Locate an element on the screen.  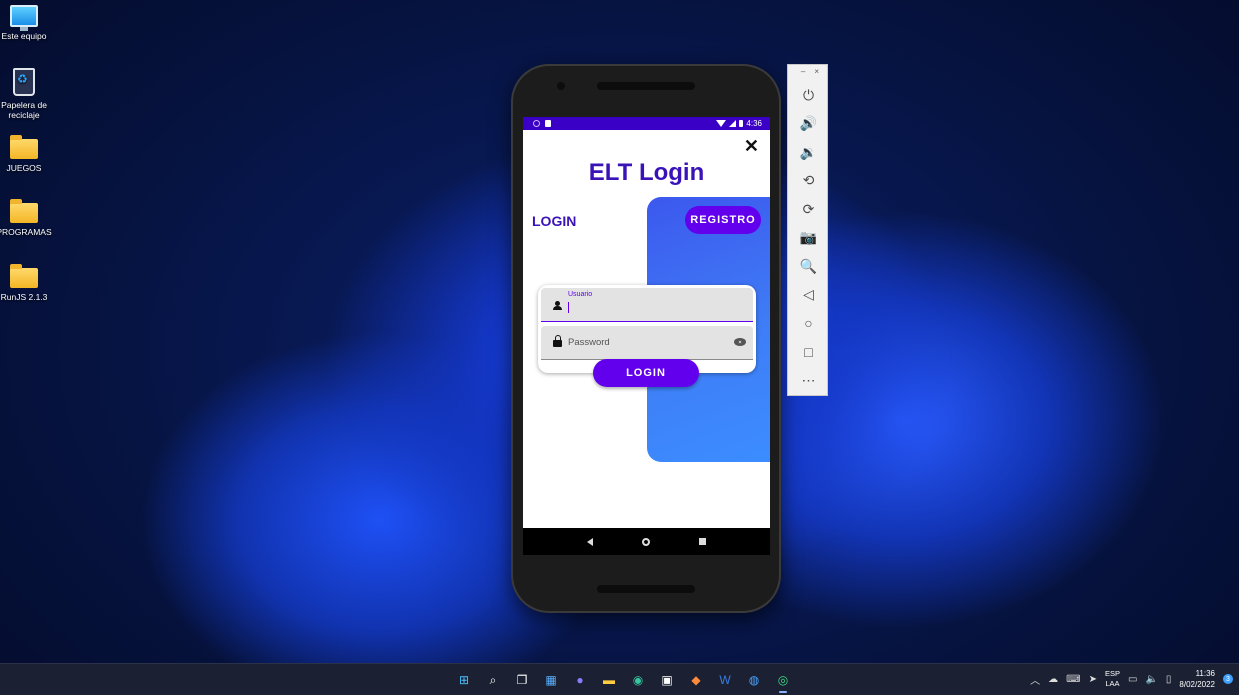
nav-back-icon is located at coordinates (590, 541).